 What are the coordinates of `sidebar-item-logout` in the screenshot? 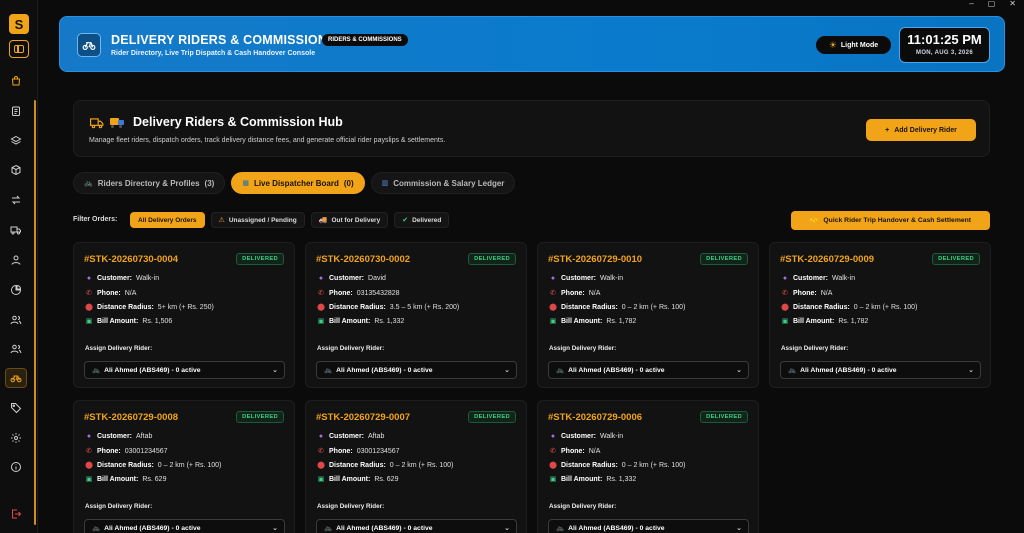 It's located at (16, 514).